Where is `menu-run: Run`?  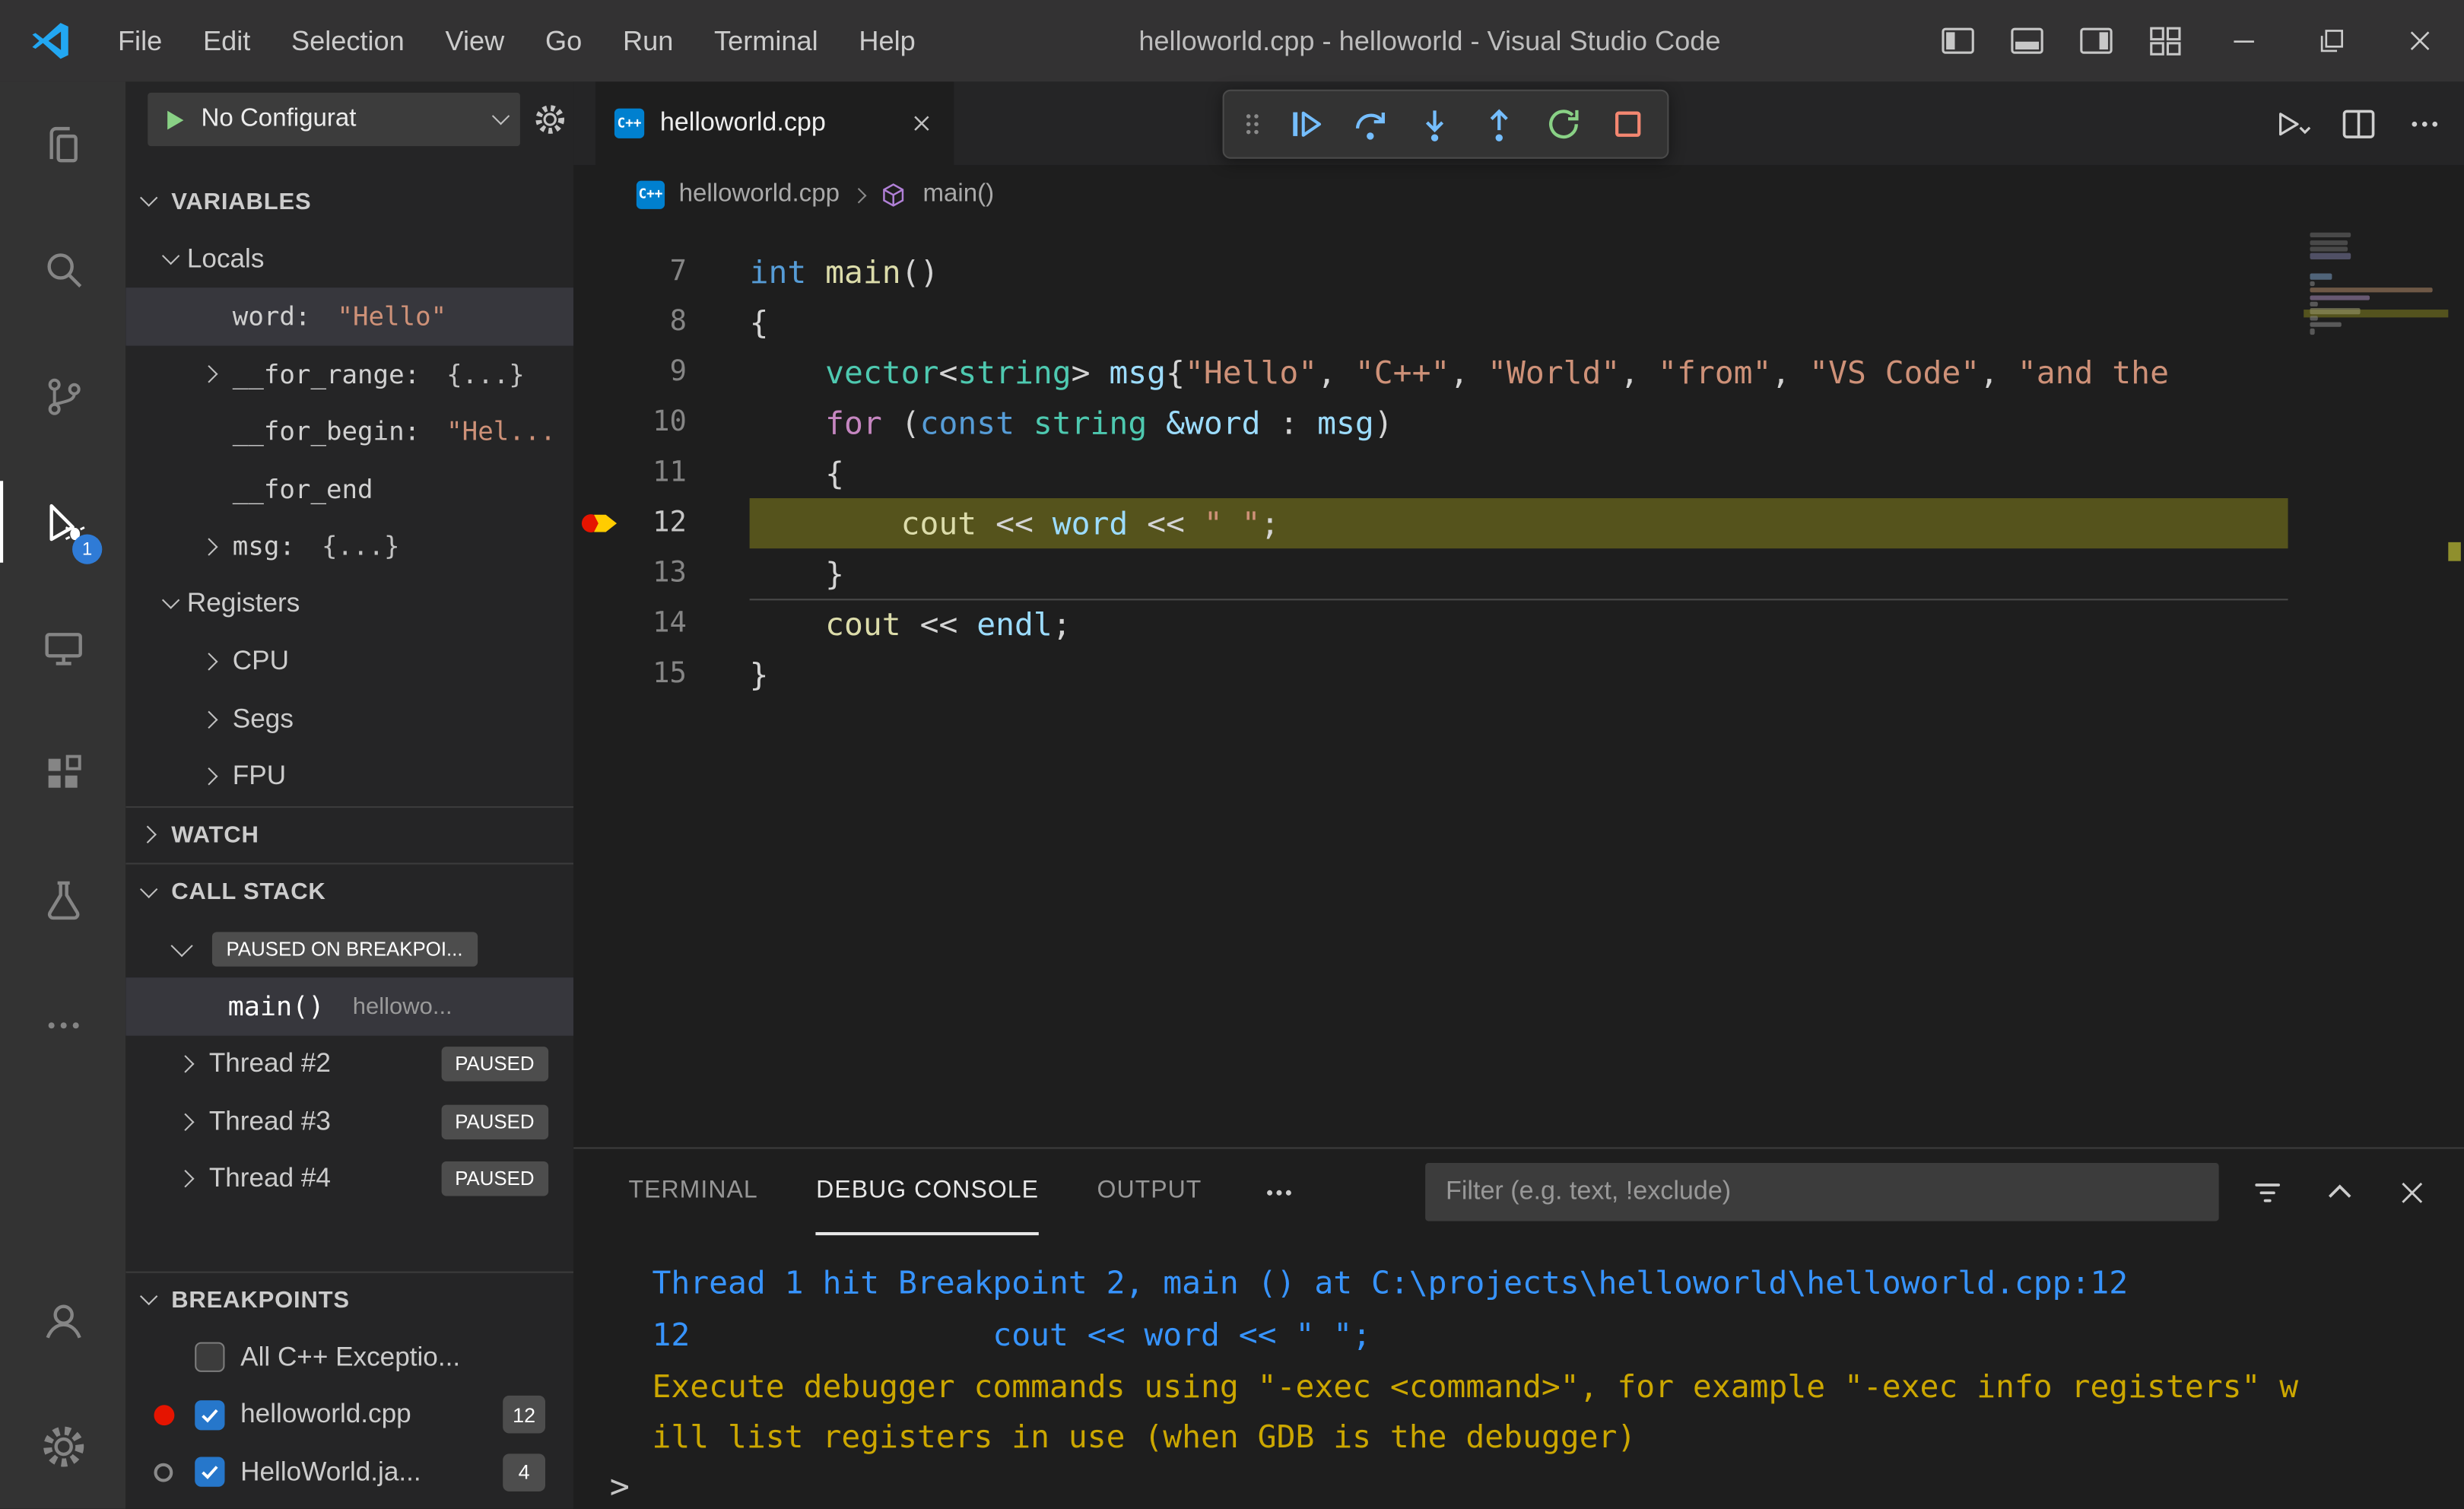
menu-run: Run is located at coordinates (648, 40).